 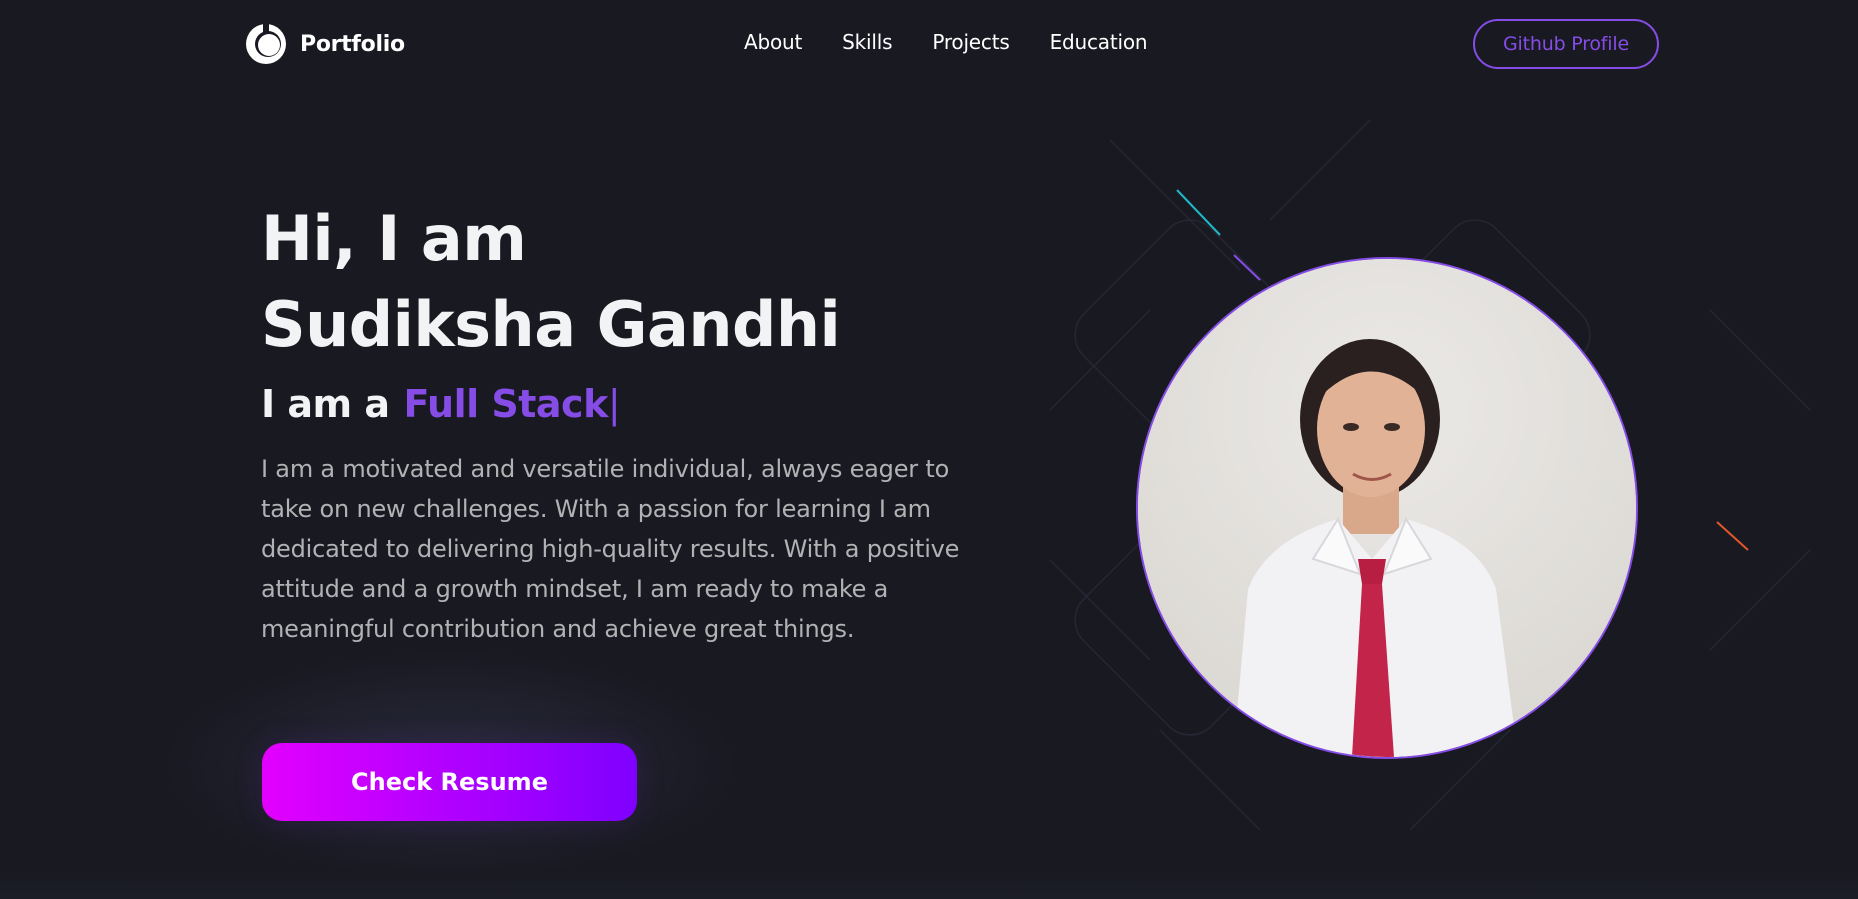 What do you see at coordinates (551, 282) in the screenshot?
I see `hero-title: Hi, I am Sudiksha Gandhi` at bounding box center [551, 282].